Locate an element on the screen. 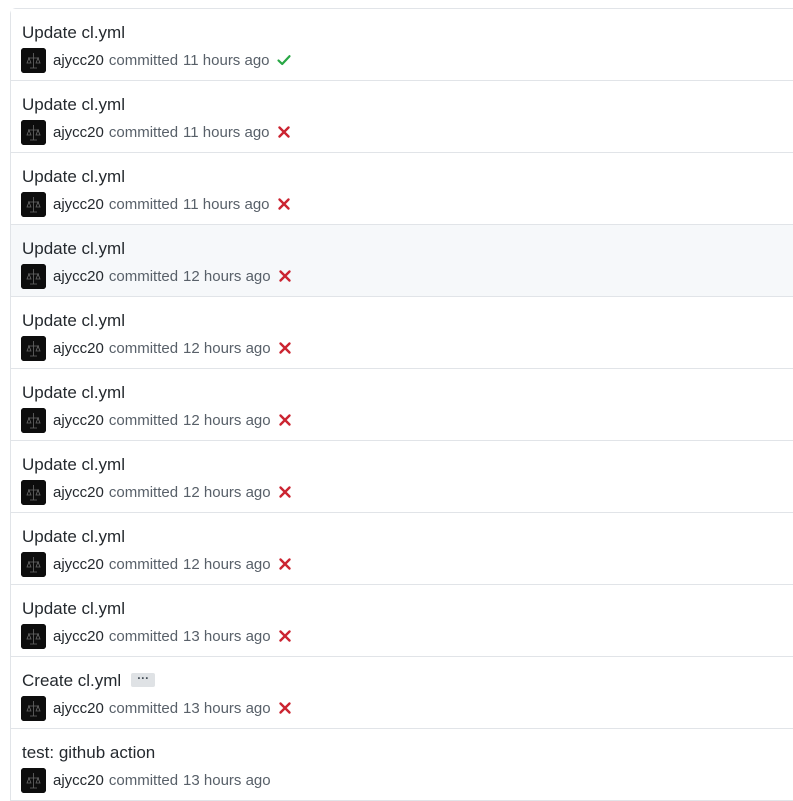  commit-title-text: Create cl.yml is located at coordinates (72, 680).